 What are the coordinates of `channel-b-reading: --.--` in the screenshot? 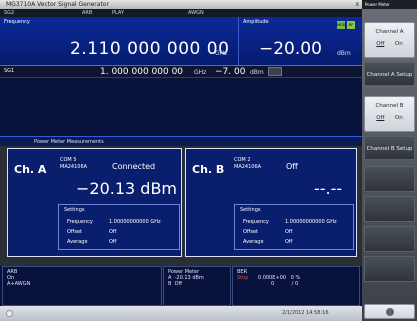 It's located at (328, 188).